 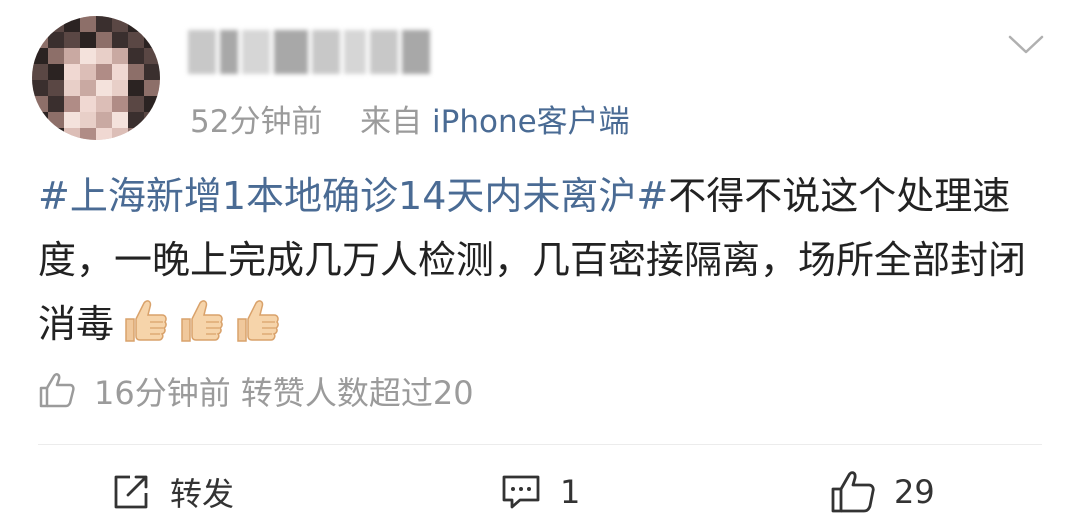 I want to click on avatar, so click(x=96, y=78).